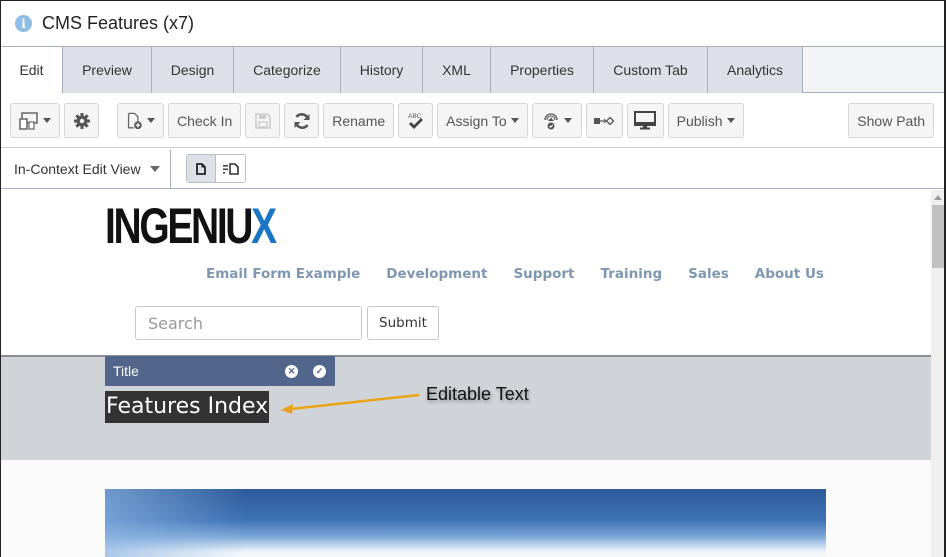  What do you see at coordinates (891, 120) in the screenshot?
I see `show-path-button: Show Path` at bounding box center [891, 120].